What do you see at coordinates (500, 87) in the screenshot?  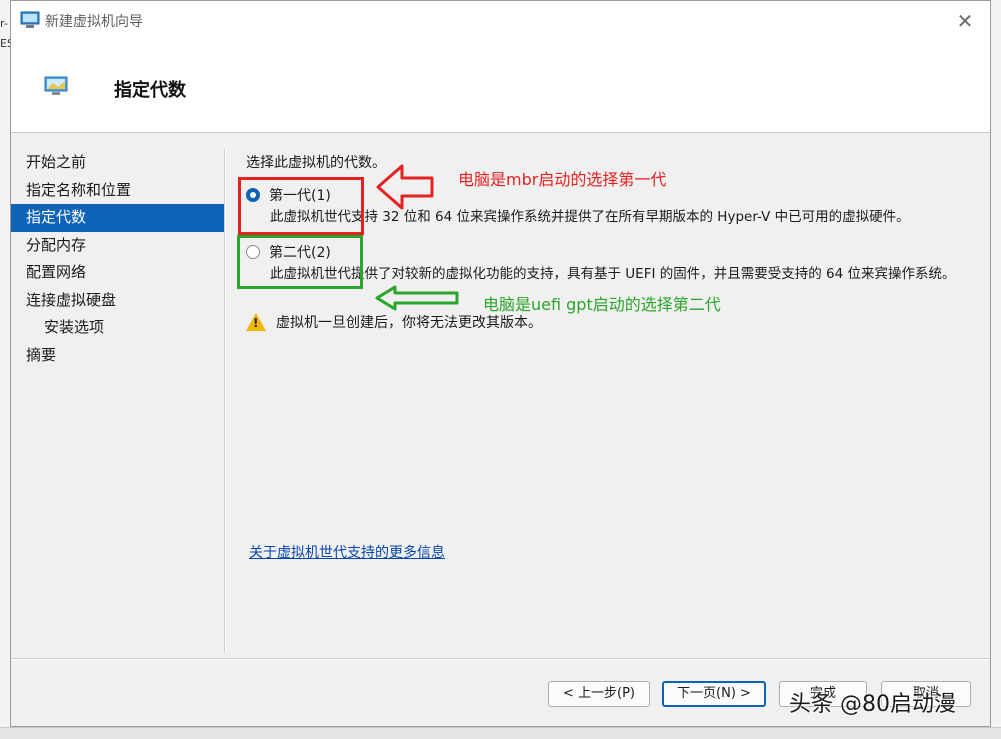 I see `wizard-header: 指定代数` at bounding box center [500, 87].